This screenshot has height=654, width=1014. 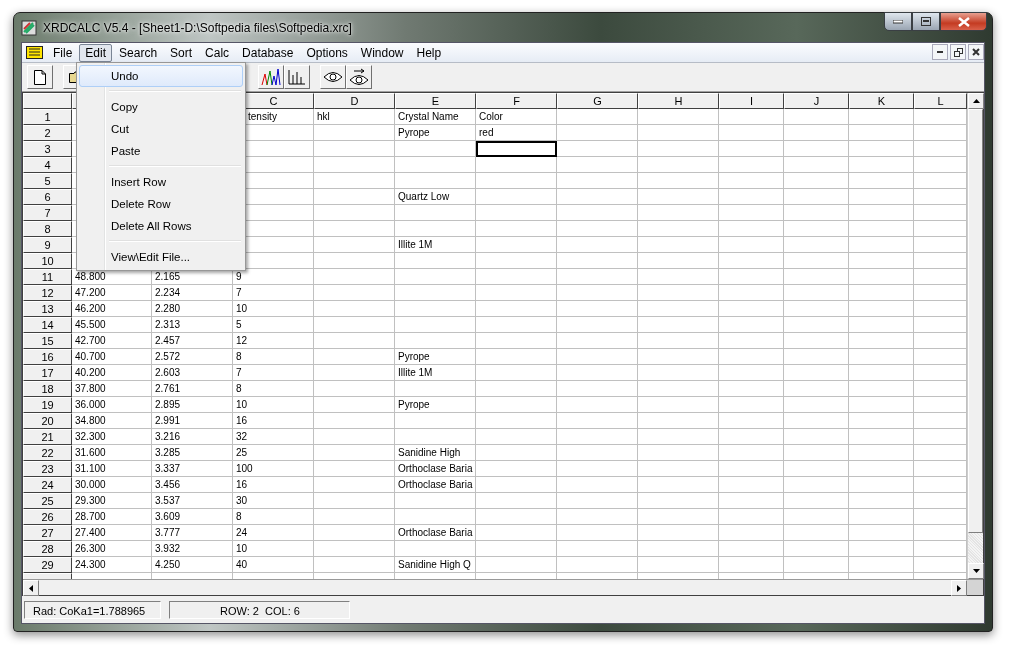 I want to click on menu-item: Delete Row, so click(x=161, y=204).